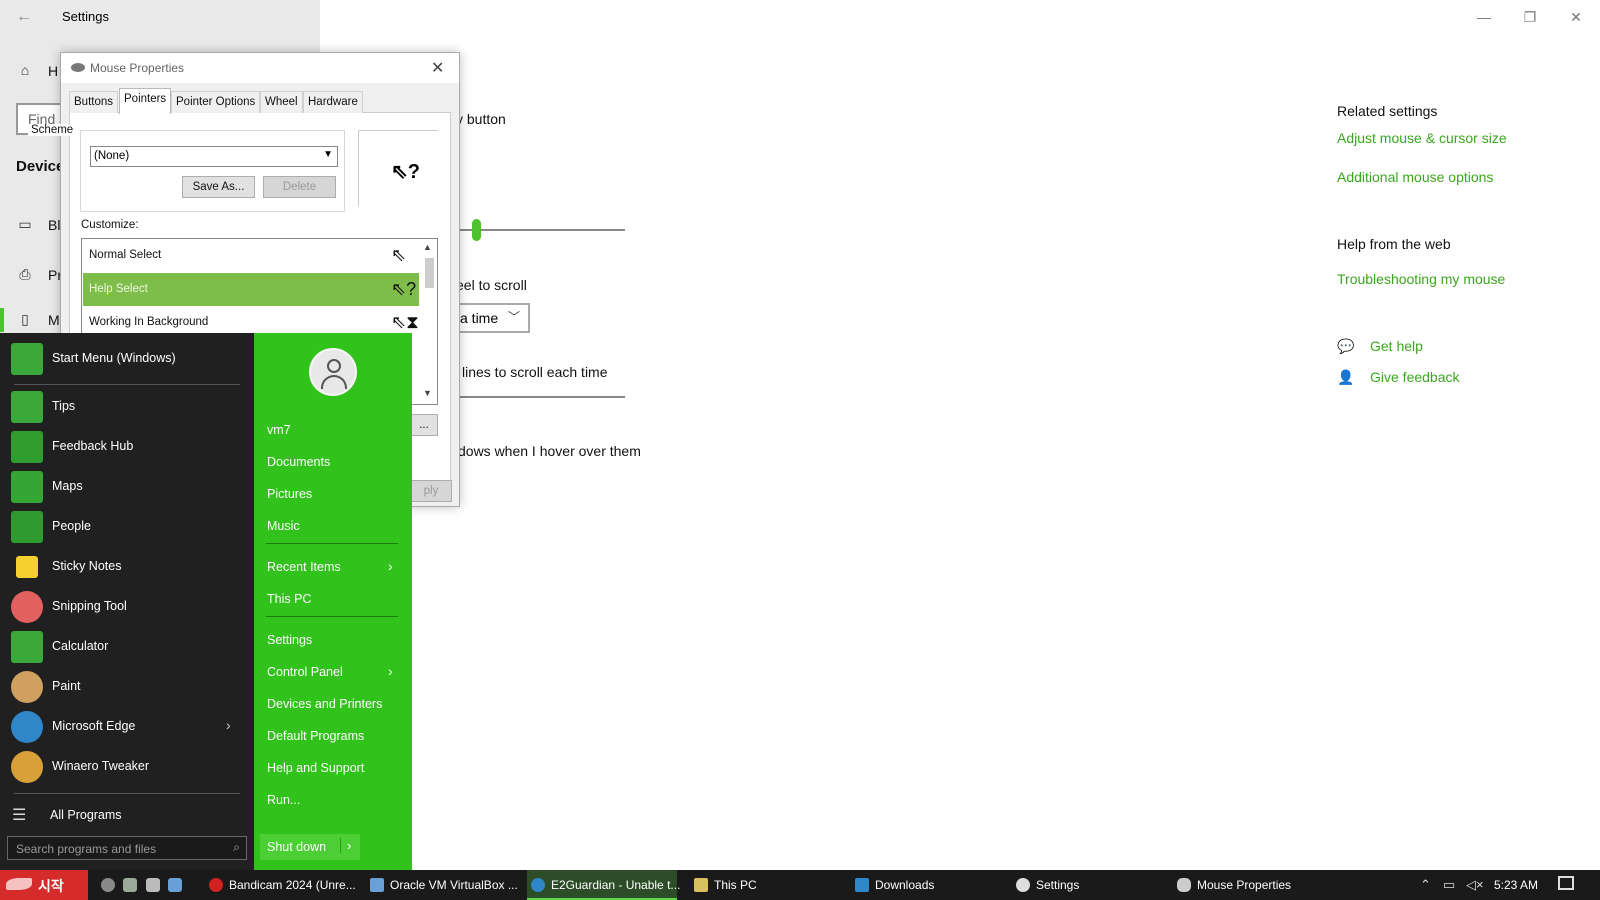 Image resolution: width=1600 pixels, height=900 pixels. What do you see at coordinates (114, 358) in the screenshot?
I see `start-menu-header-label: Start Menu (Windows)` at bounding box center [114, 358].